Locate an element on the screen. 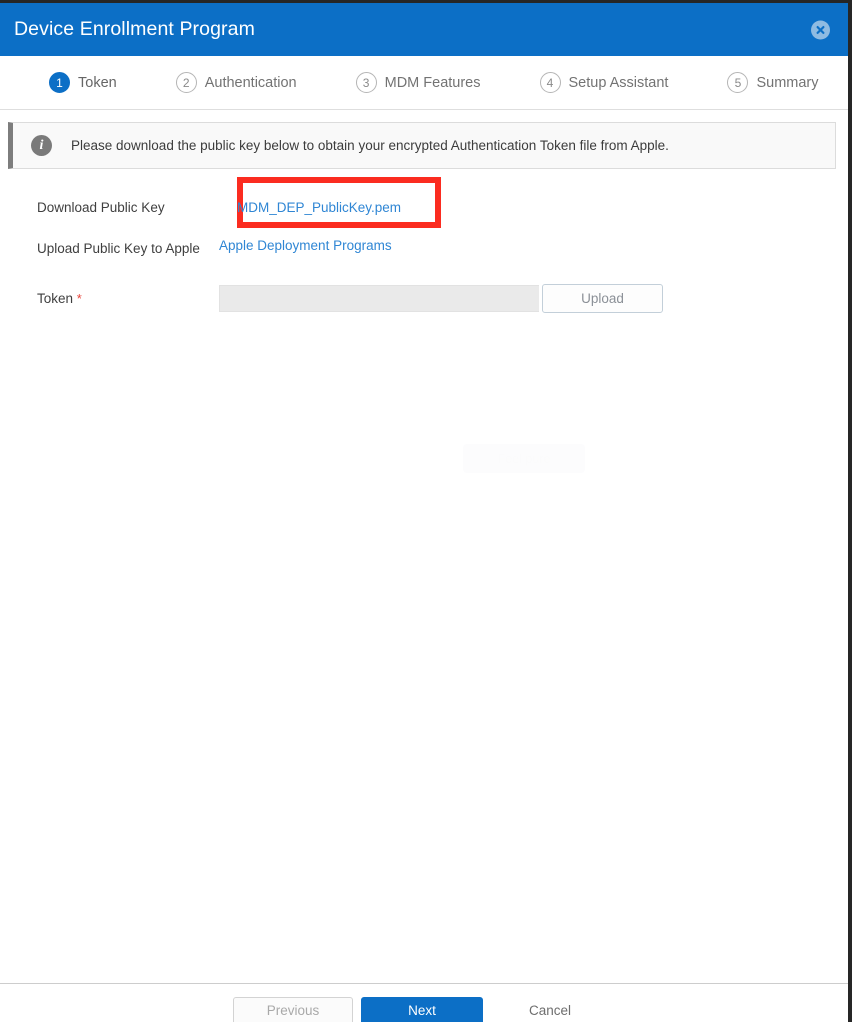 This screenshot has height=1022, width=852. form-row-token: Token * Upload is located at coordinates (442, 298).